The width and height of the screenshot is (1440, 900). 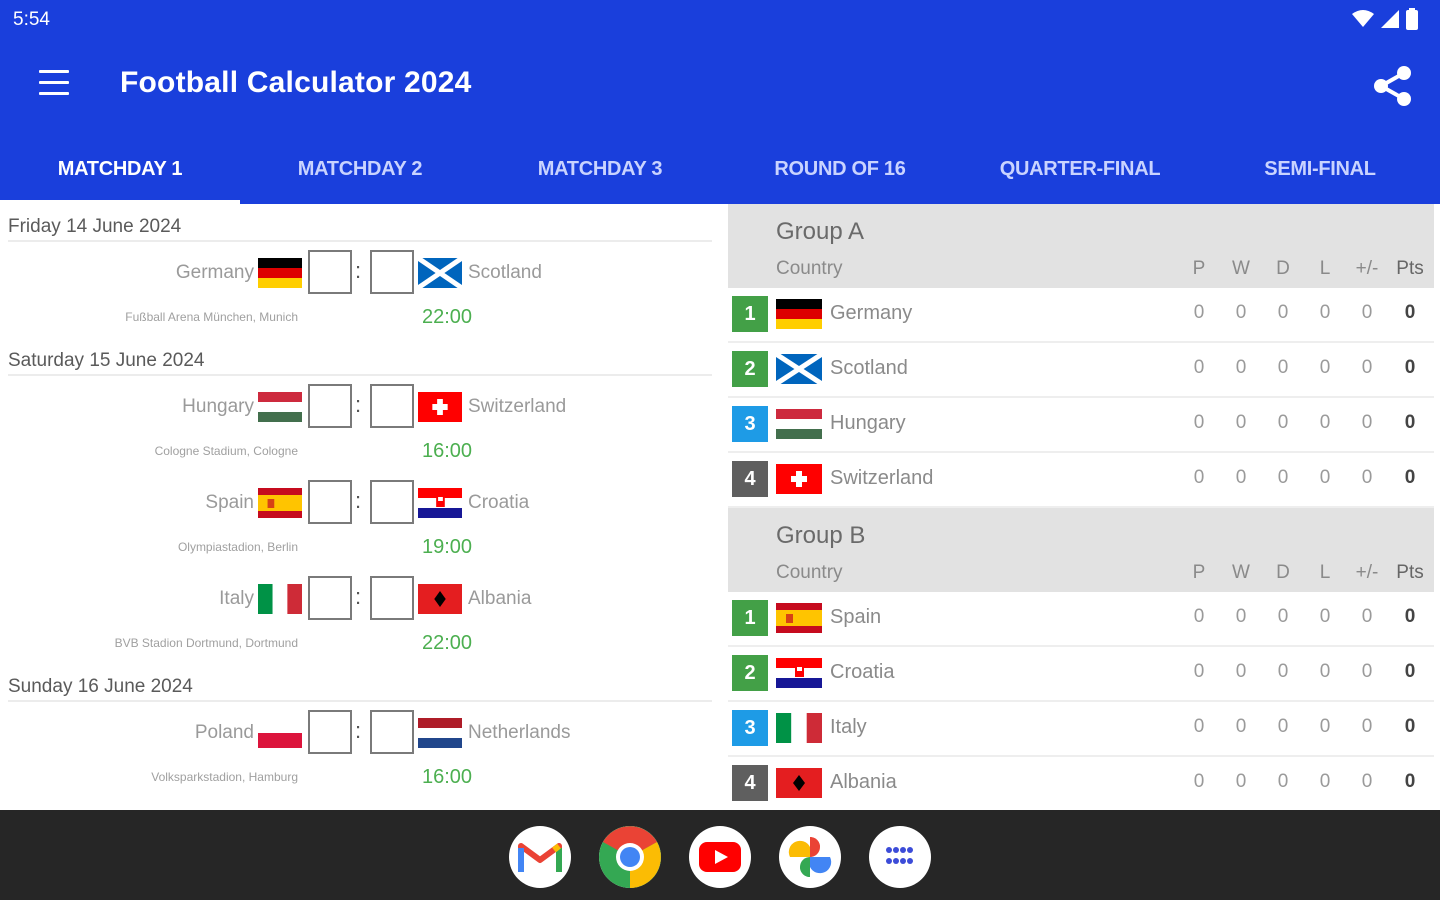 What do you see at coordinates (720, 857) in the screenshot?
I see `youtube-icon` at bounding box center [720, 857].